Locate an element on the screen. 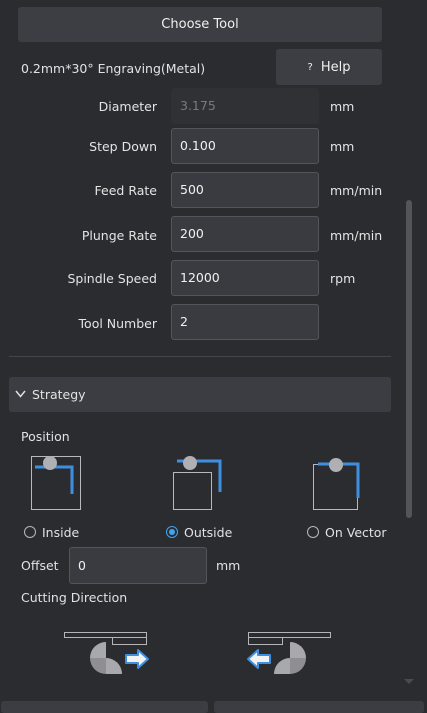 Image resolution: width=427 pixels, height=713 pixels. scroll-down-icon is located at coordinates (409, 681).